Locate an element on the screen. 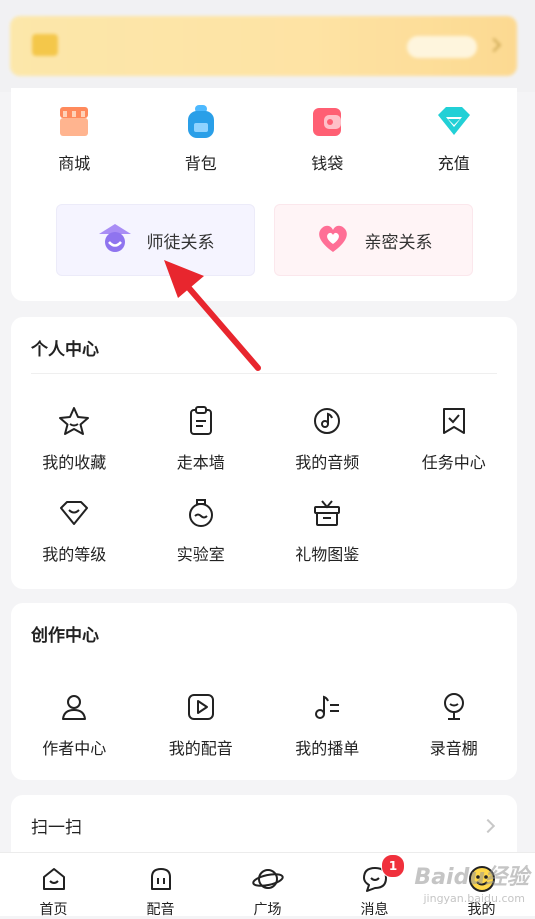  menu-item-script-wall: 走本墙 is located at coordinates (201, 437).